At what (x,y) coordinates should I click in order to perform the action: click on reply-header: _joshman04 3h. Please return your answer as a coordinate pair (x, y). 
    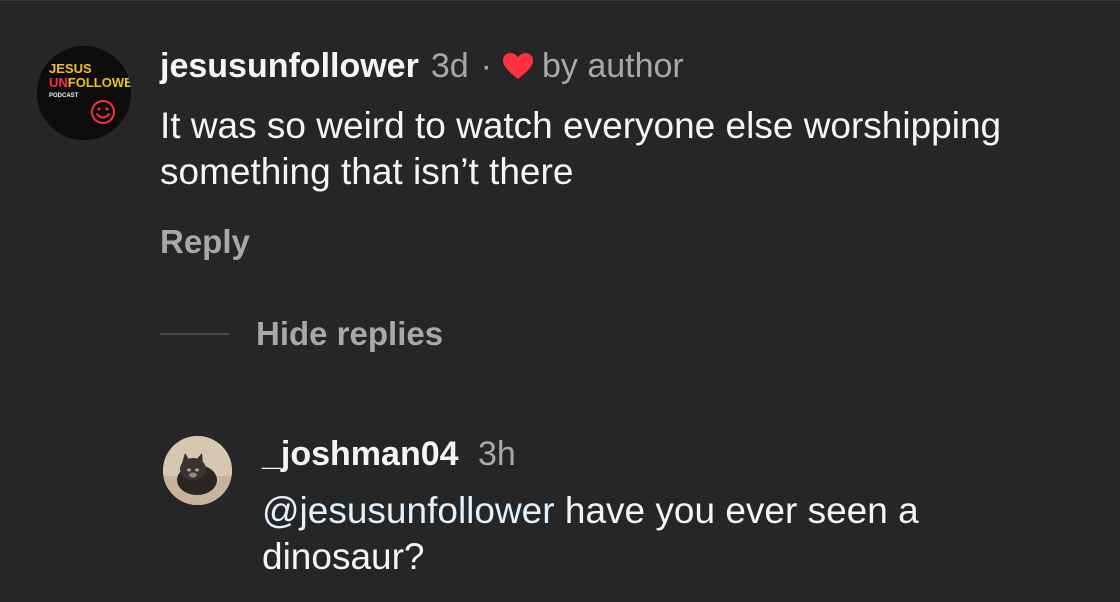
    Looking at the image, I should click on (389, 454).